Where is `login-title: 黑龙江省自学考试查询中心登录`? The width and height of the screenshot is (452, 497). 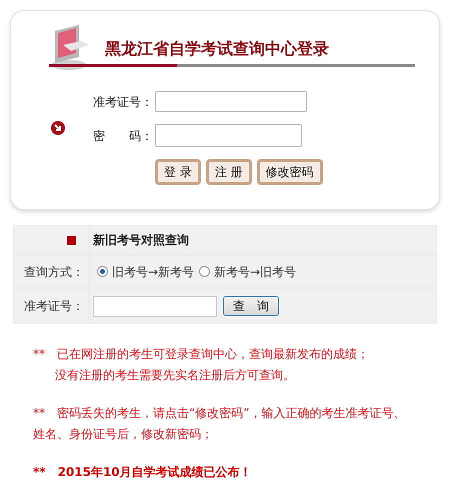
login-title: 黑龙江省自学考试查询中心登录 is located at coordinates (217, 49).